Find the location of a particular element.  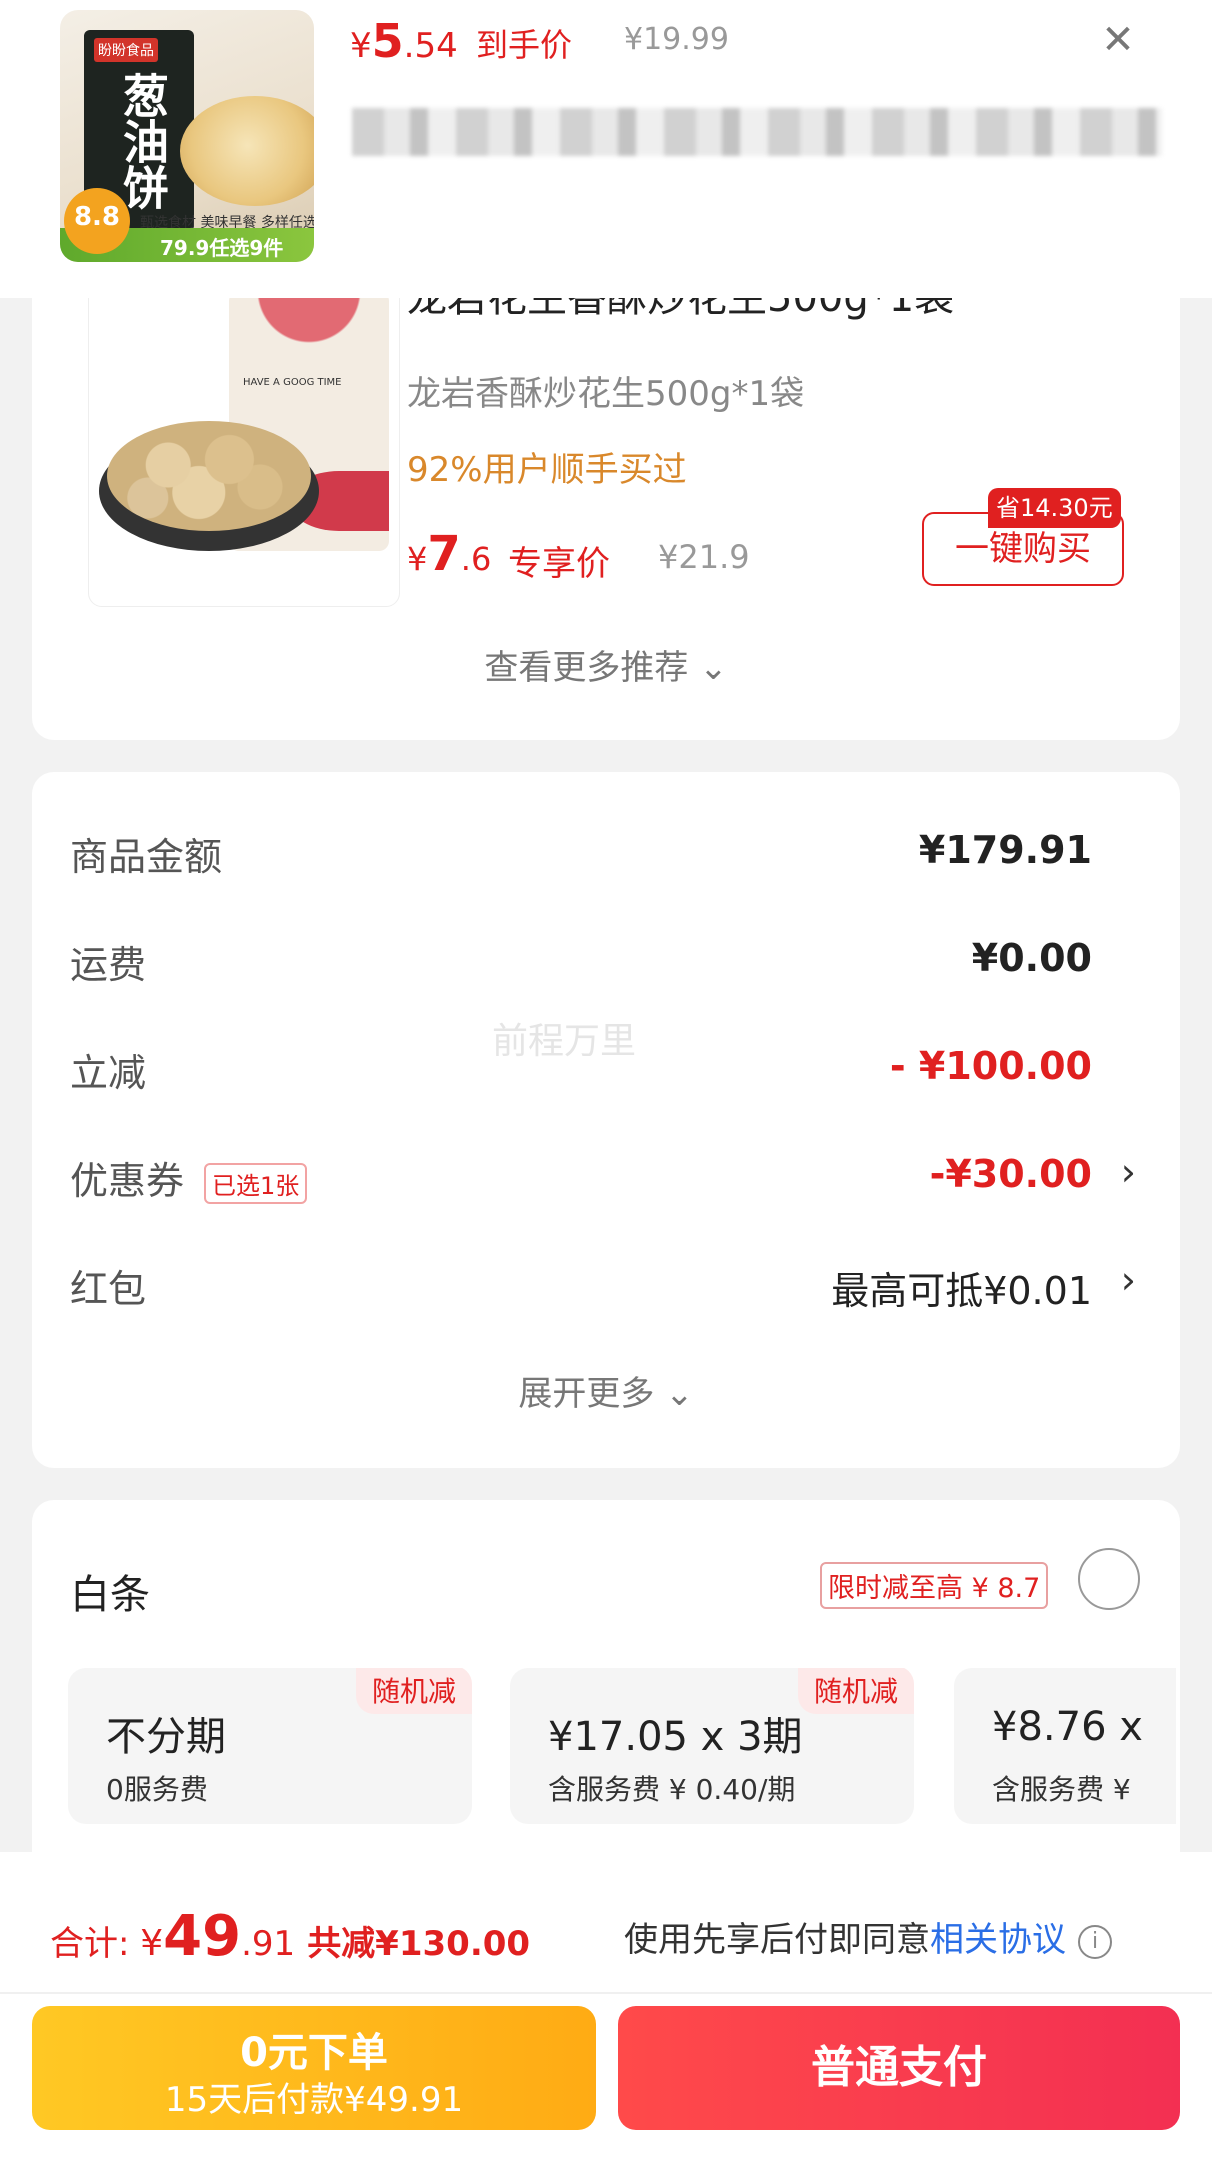

blurred-product-title is located at coordinates (757, 132).